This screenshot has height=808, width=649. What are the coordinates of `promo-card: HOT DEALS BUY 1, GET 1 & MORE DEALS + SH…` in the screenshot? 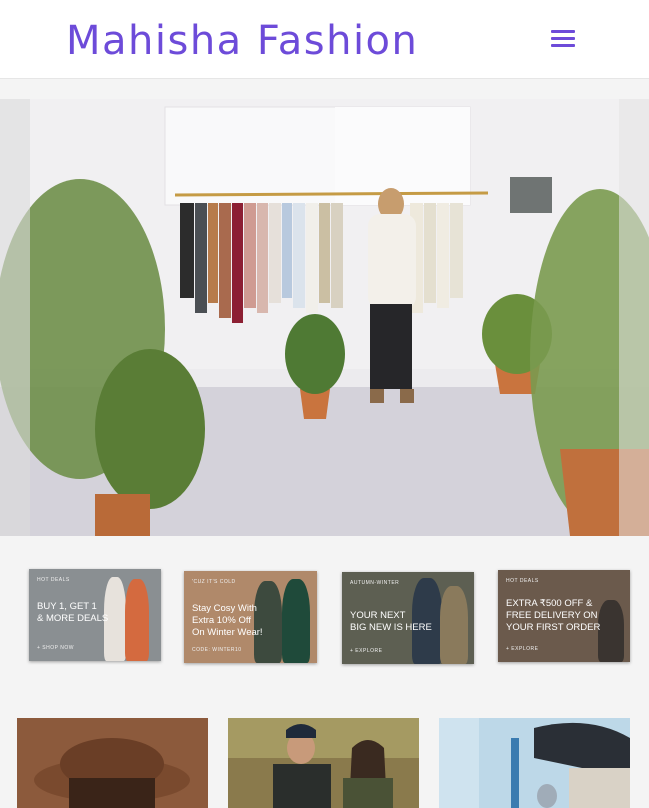 It's located at (95, 615).